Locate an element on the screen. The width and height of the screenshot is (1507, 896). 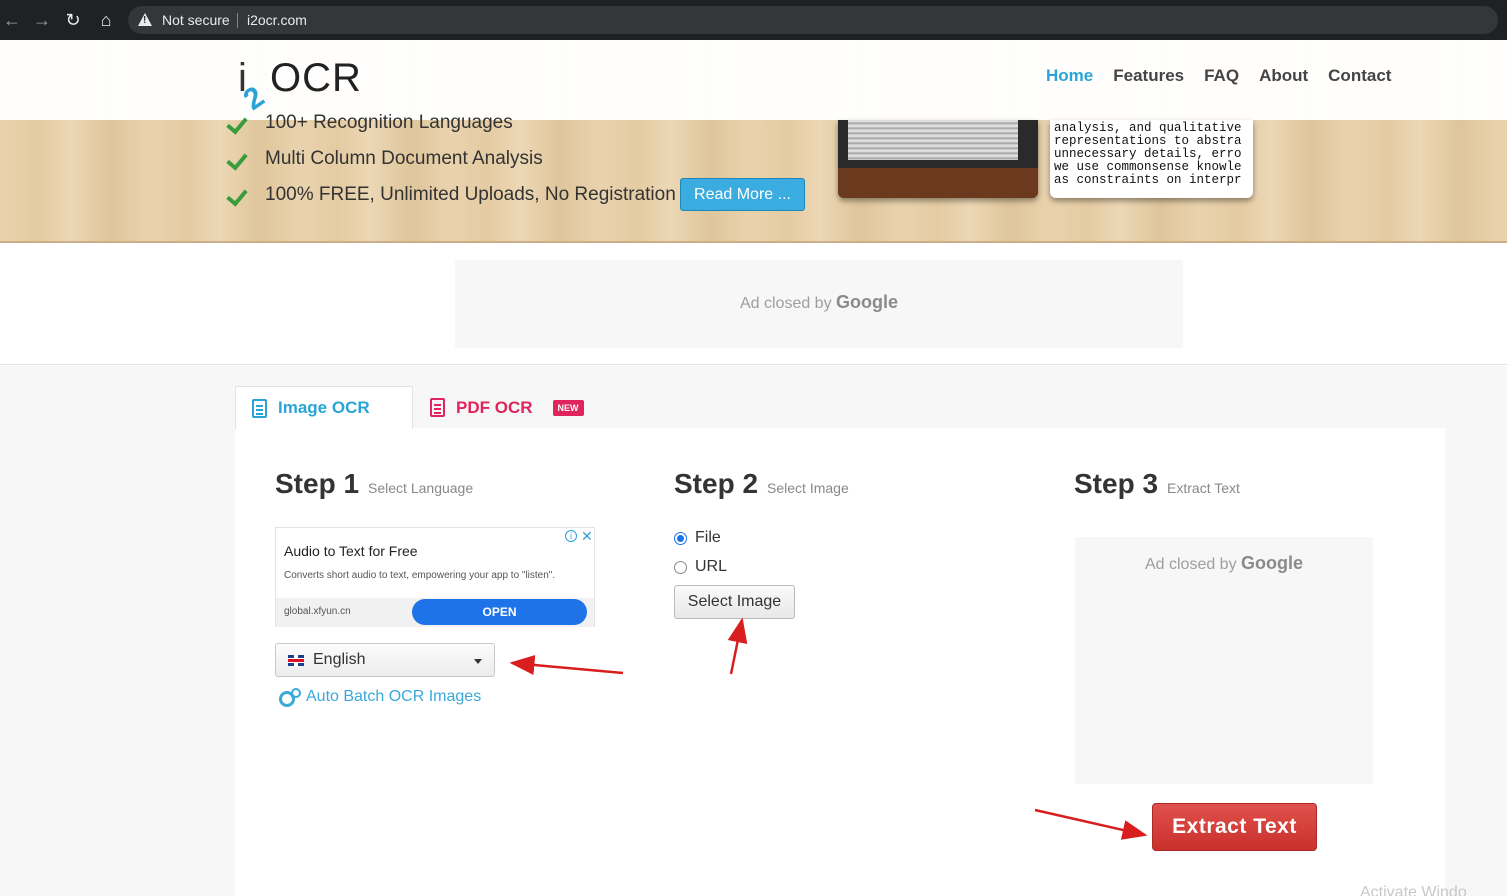
step1-title: Step 1 is located at coordinates (317, 483).